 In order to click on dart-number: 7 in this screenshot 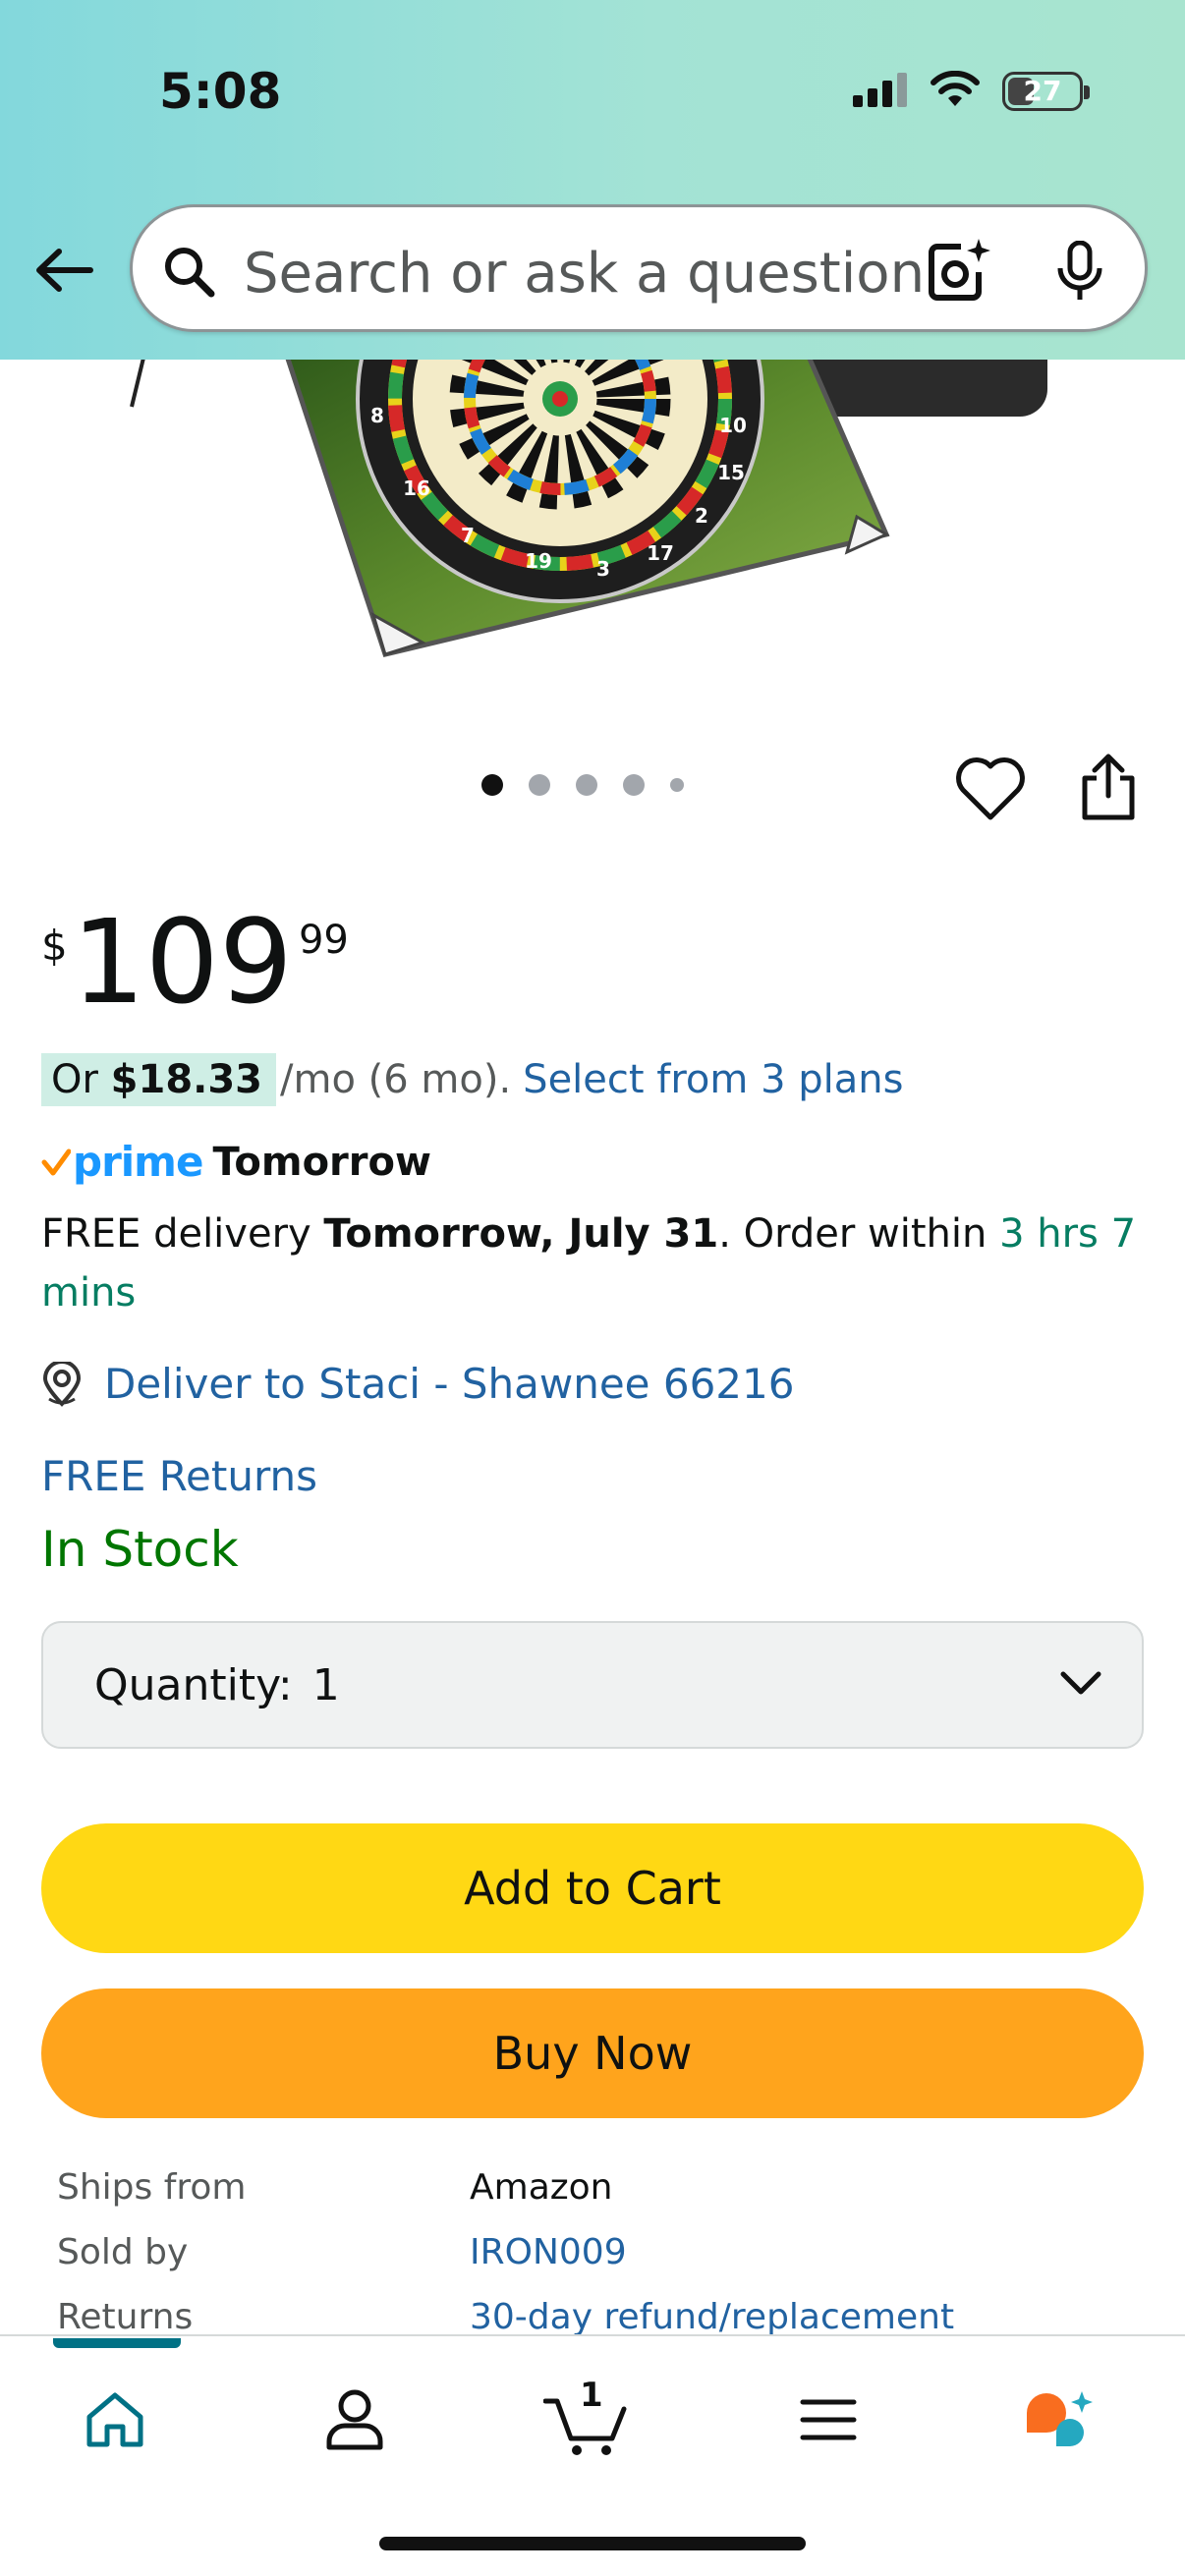, I will do `click(468, 535)`.